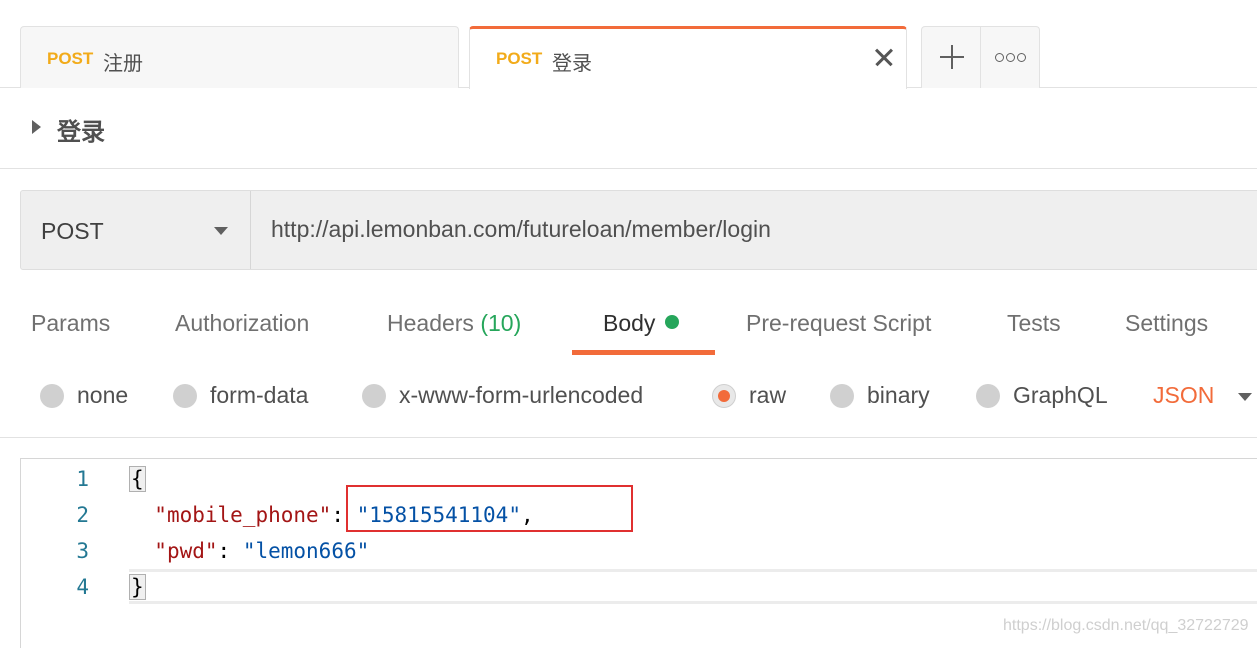  I want to click on request-name: 登录, so click(81, 129).